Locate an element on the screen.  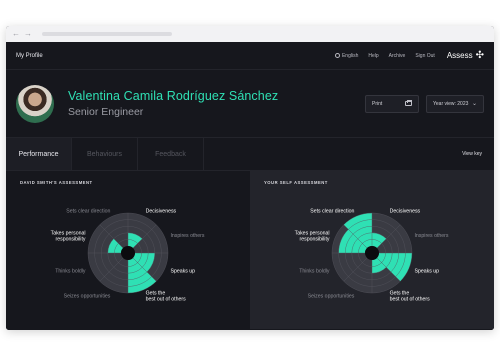
print-button: Print is located at coordinates (392, 103).